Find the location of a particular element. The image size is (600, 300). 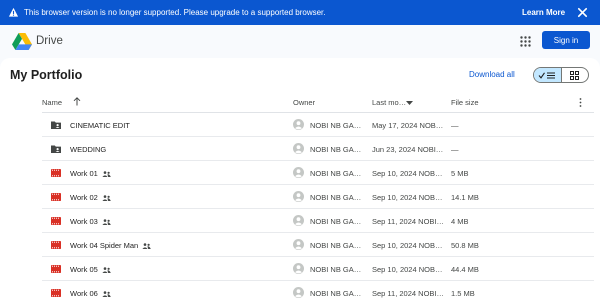

file-name-text: Work 05 is located at coordinates (84, 269).